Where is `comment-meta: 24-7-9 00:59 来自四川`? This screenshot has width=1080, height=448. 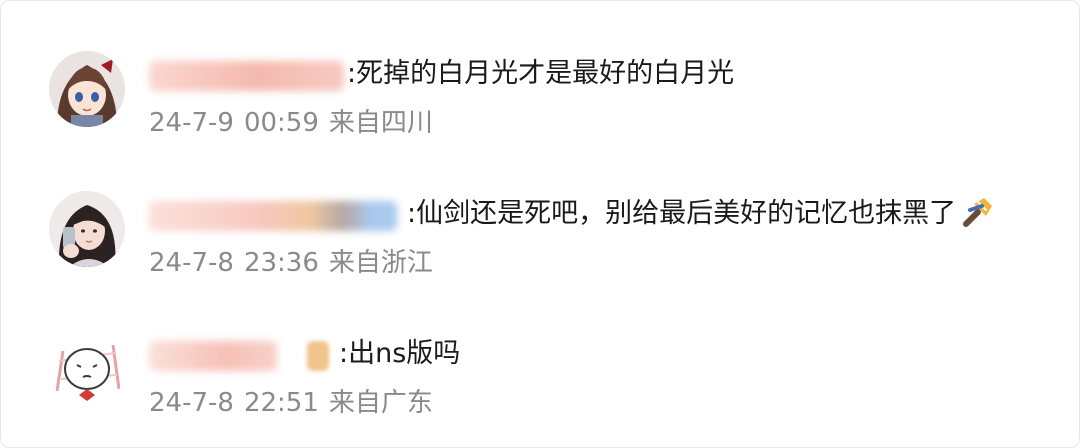
comment-meta: 24-7-9 00:59 来自四川 is located at coordinates (291, 123).